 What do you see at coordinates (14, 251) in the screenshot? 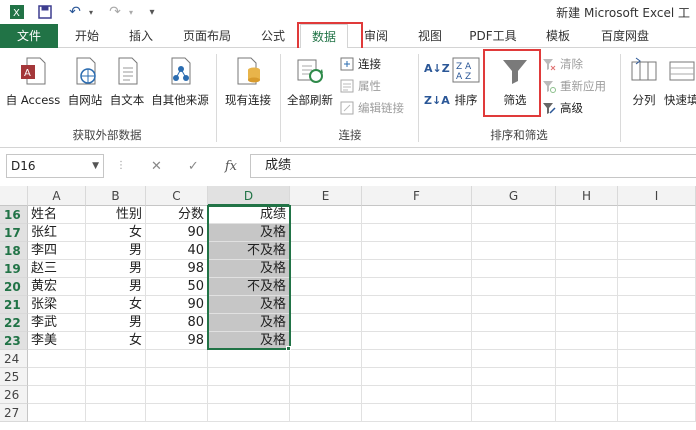
I see `row-header: 18` at bounding box center [14, 251].